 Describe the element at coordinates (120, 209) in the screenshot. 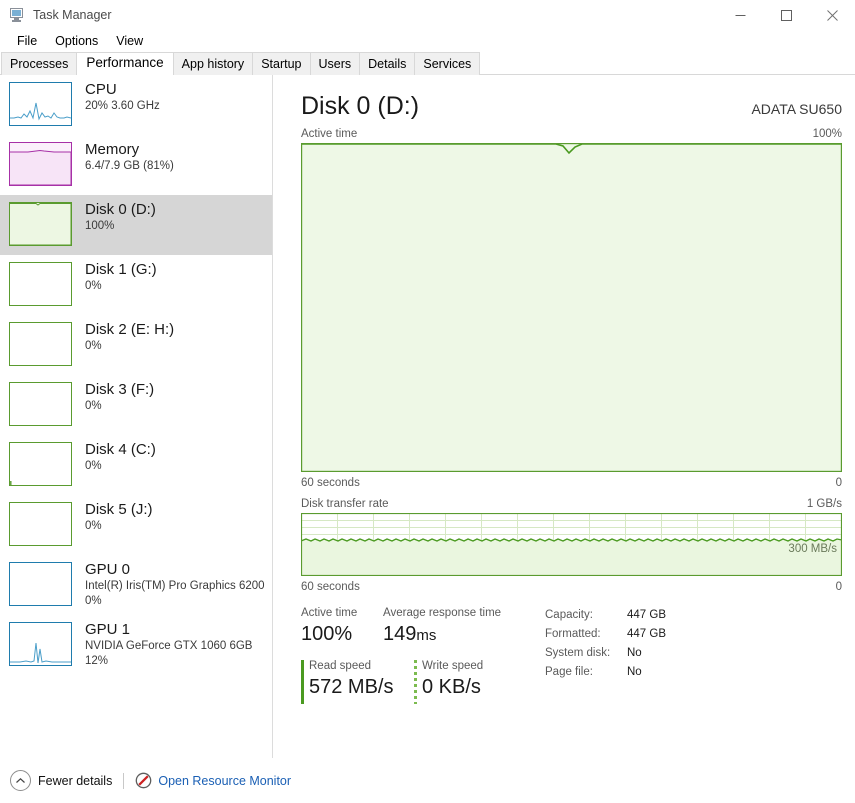

I see `sidebar-item-label: Disk 0 (D:)` at that location.